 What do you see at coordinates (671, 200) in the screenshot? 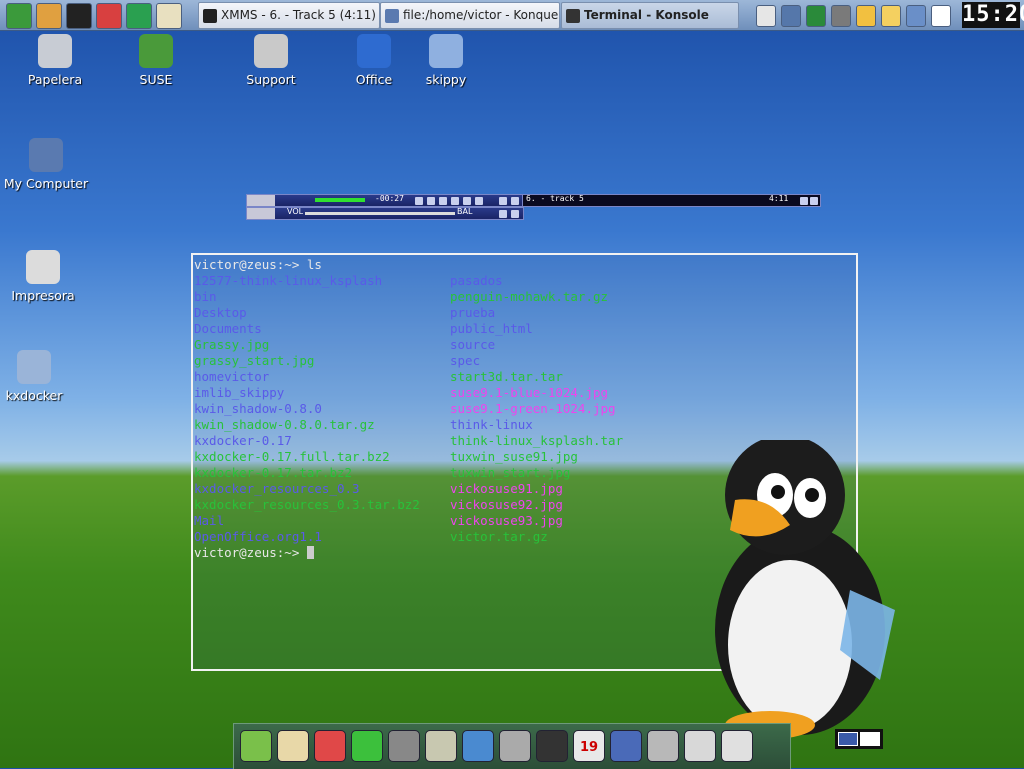
I see `xmms-playlist-bar: 6. - track 5 4:11` at bounding box center [671, 200].